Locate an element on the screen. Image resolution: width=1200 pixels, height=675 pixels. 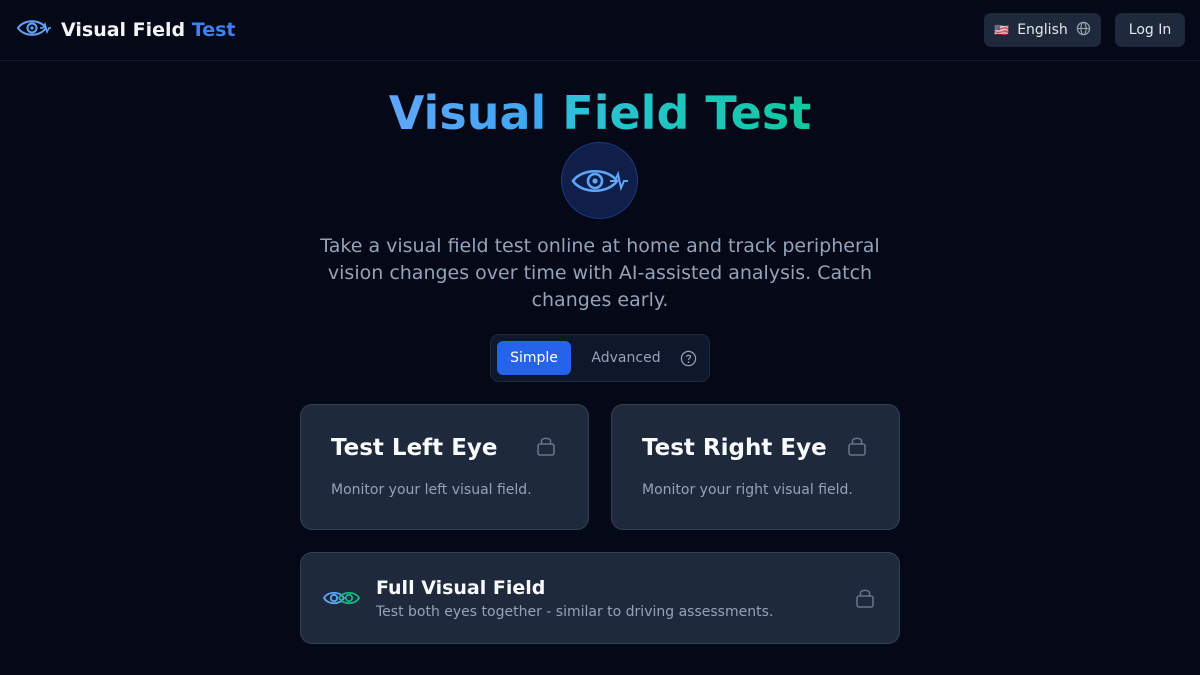
brand-logo-link: Visual Field Test is located at coordinates (126, 30).